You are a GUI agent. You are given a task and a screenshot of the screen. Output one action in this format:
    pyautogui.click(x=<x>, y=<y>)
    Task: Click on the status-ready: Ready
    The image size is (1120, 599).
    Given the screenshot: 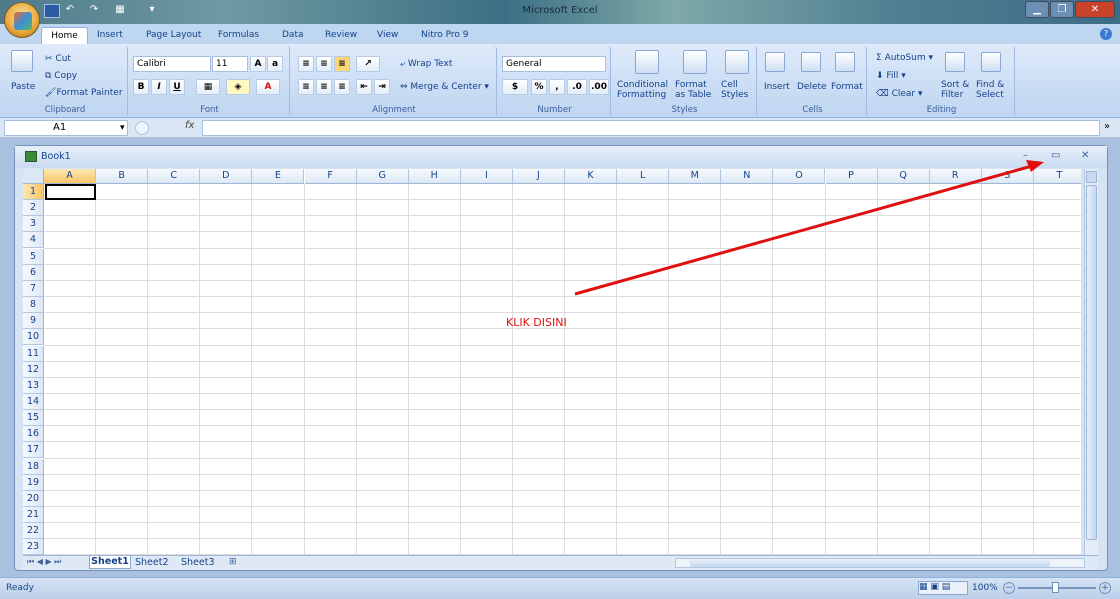 What is the action you would take?
    pyautogui.click(x=20, y=588)
    